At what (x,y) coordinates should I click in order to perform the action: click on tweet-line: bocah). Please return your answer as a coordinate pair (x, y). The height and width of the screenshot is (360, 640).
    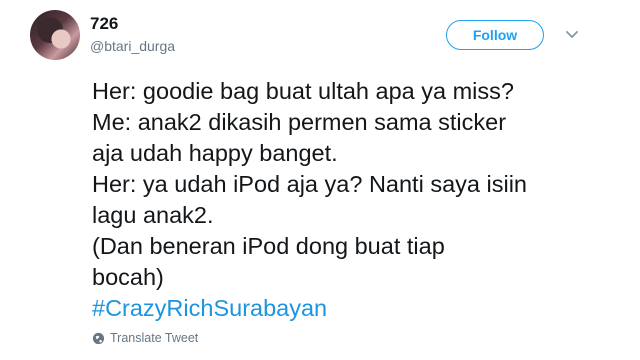
    Looking at the image, I should click on (128, 277).